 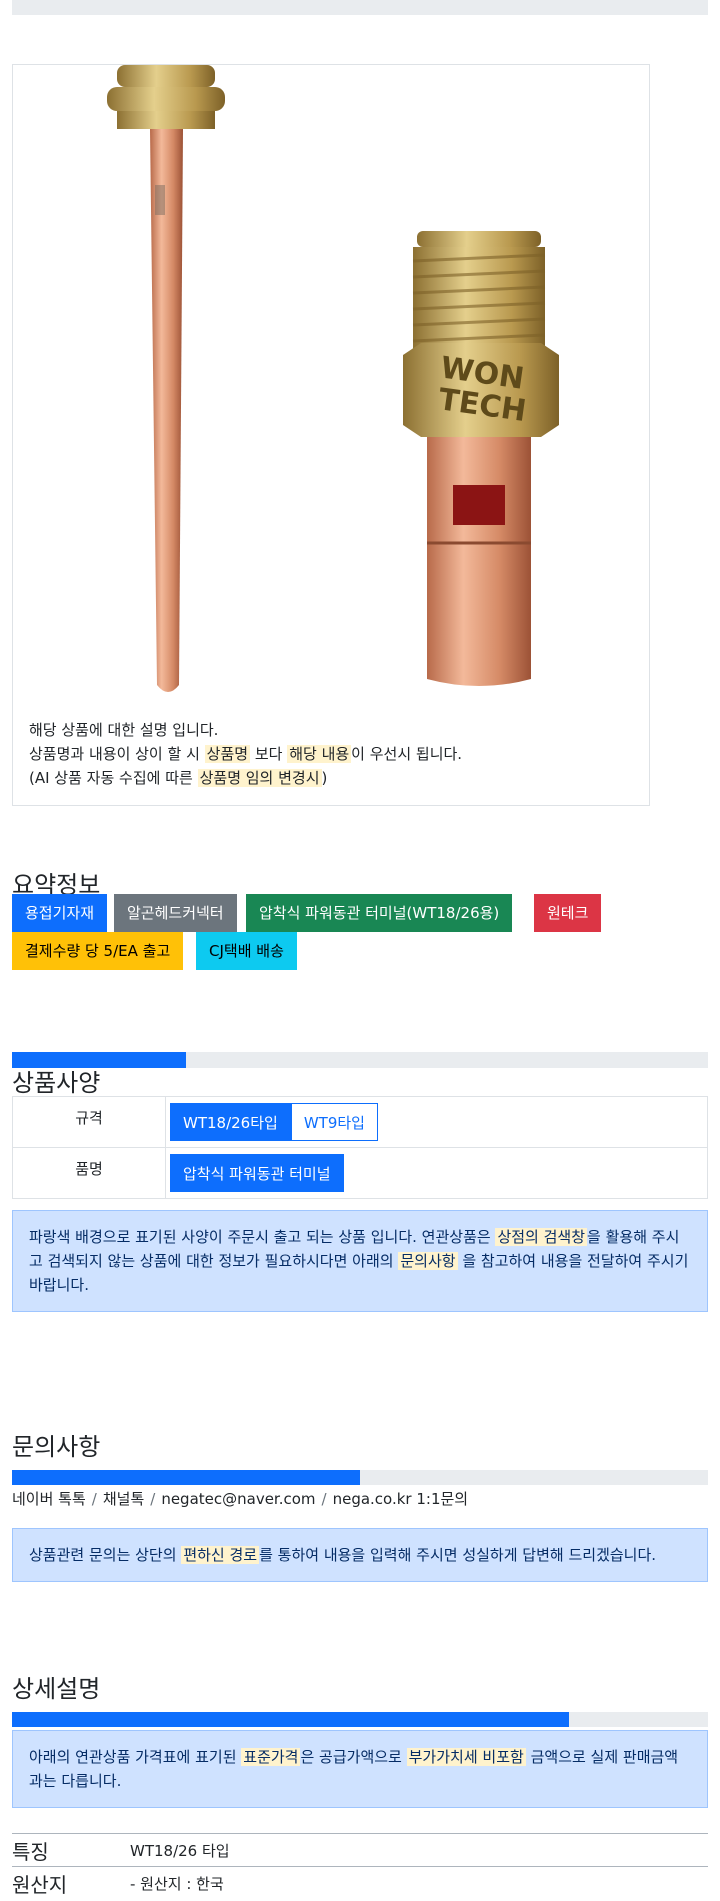 What do you see at coordinates (401, 1499) in the screenshot?
I see `channel-site-inquiry: nega.co.kr 1:1문의` at bounding box center [401, 1499].